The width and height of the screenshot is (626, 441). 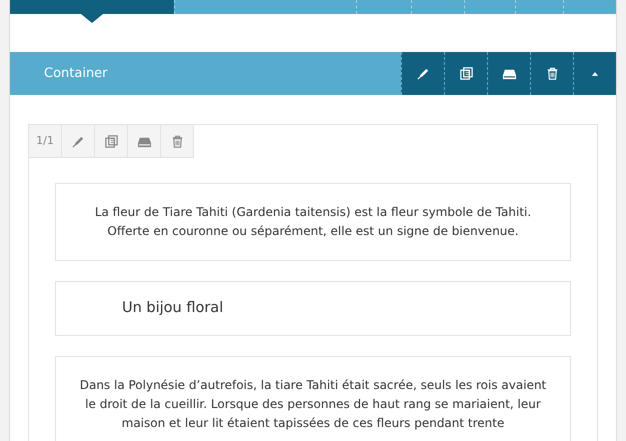 What do you see at coordinates (76, 73) in the screenshot?
I see `container-title: Container` at bounding box center [76, 73].